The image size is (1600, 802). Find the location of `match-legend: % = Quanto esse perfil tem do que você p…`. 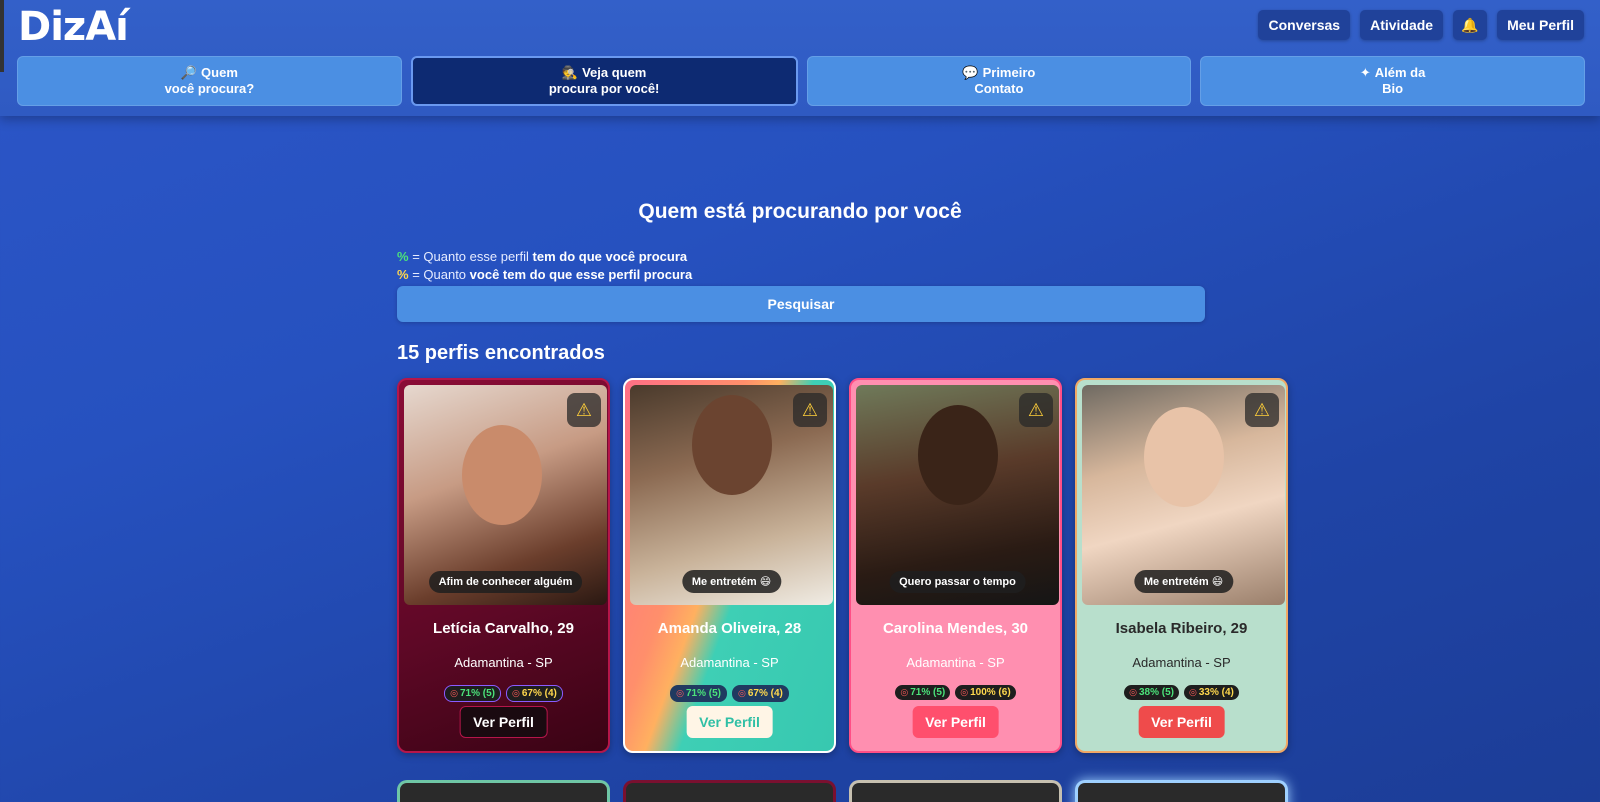

match-legend: % = Quanto esse perfil tem do que você p… is located at coordinates (544, 266).